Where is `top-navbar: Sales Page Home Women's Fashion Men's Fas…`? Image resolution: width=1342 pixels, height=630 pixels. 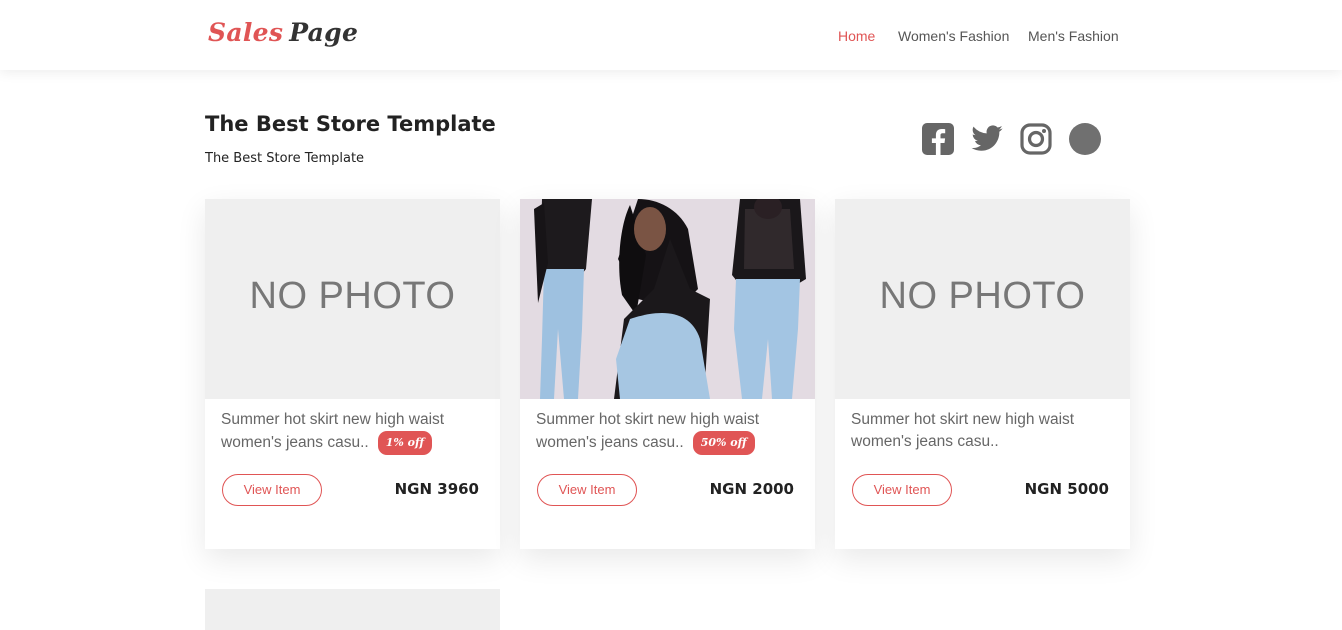
top-navbar: Sales Page Home Women's Fashion Men's Fas… is located at coordinates (671, 35).